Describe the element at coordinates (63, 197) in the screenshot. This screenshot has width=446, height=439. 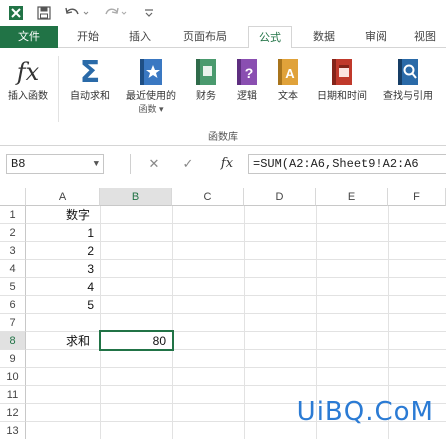
I see `column-header-a: A` at that location.